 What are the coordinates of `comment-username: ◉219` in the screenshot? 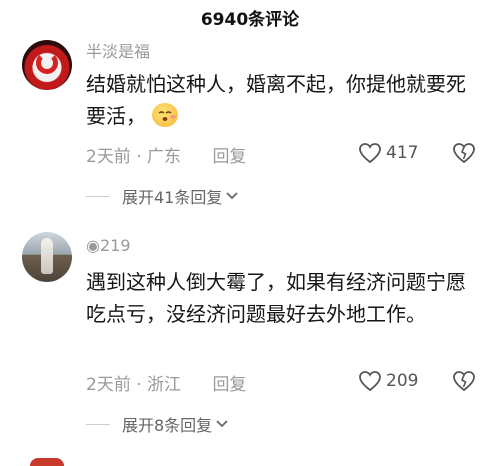 It's located at (108, 245).